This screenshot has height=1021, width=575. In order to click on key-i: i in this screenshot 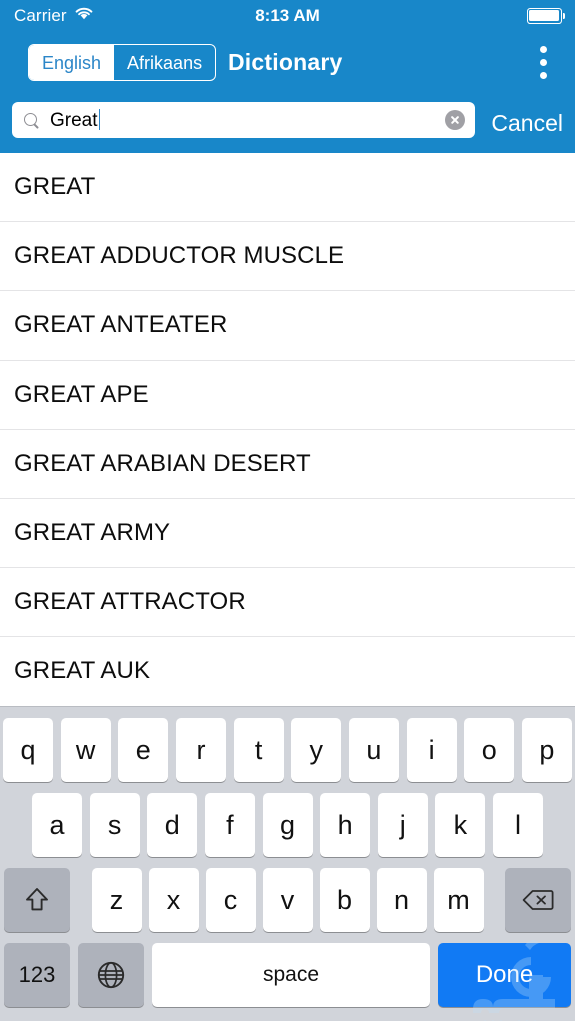, I will do `click(431, 750)`.